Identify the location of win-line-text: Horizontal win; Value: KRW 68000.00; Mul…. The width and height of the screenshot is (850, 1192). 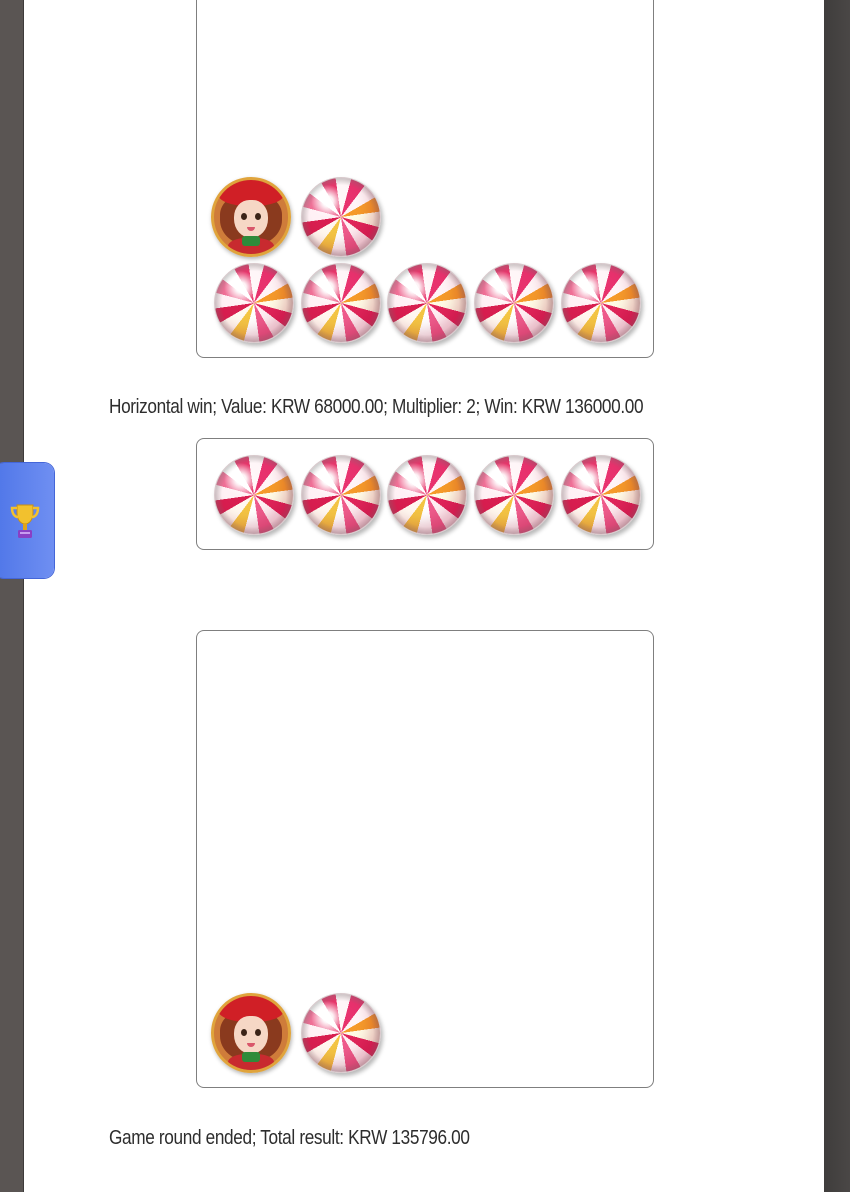
(376, 407).